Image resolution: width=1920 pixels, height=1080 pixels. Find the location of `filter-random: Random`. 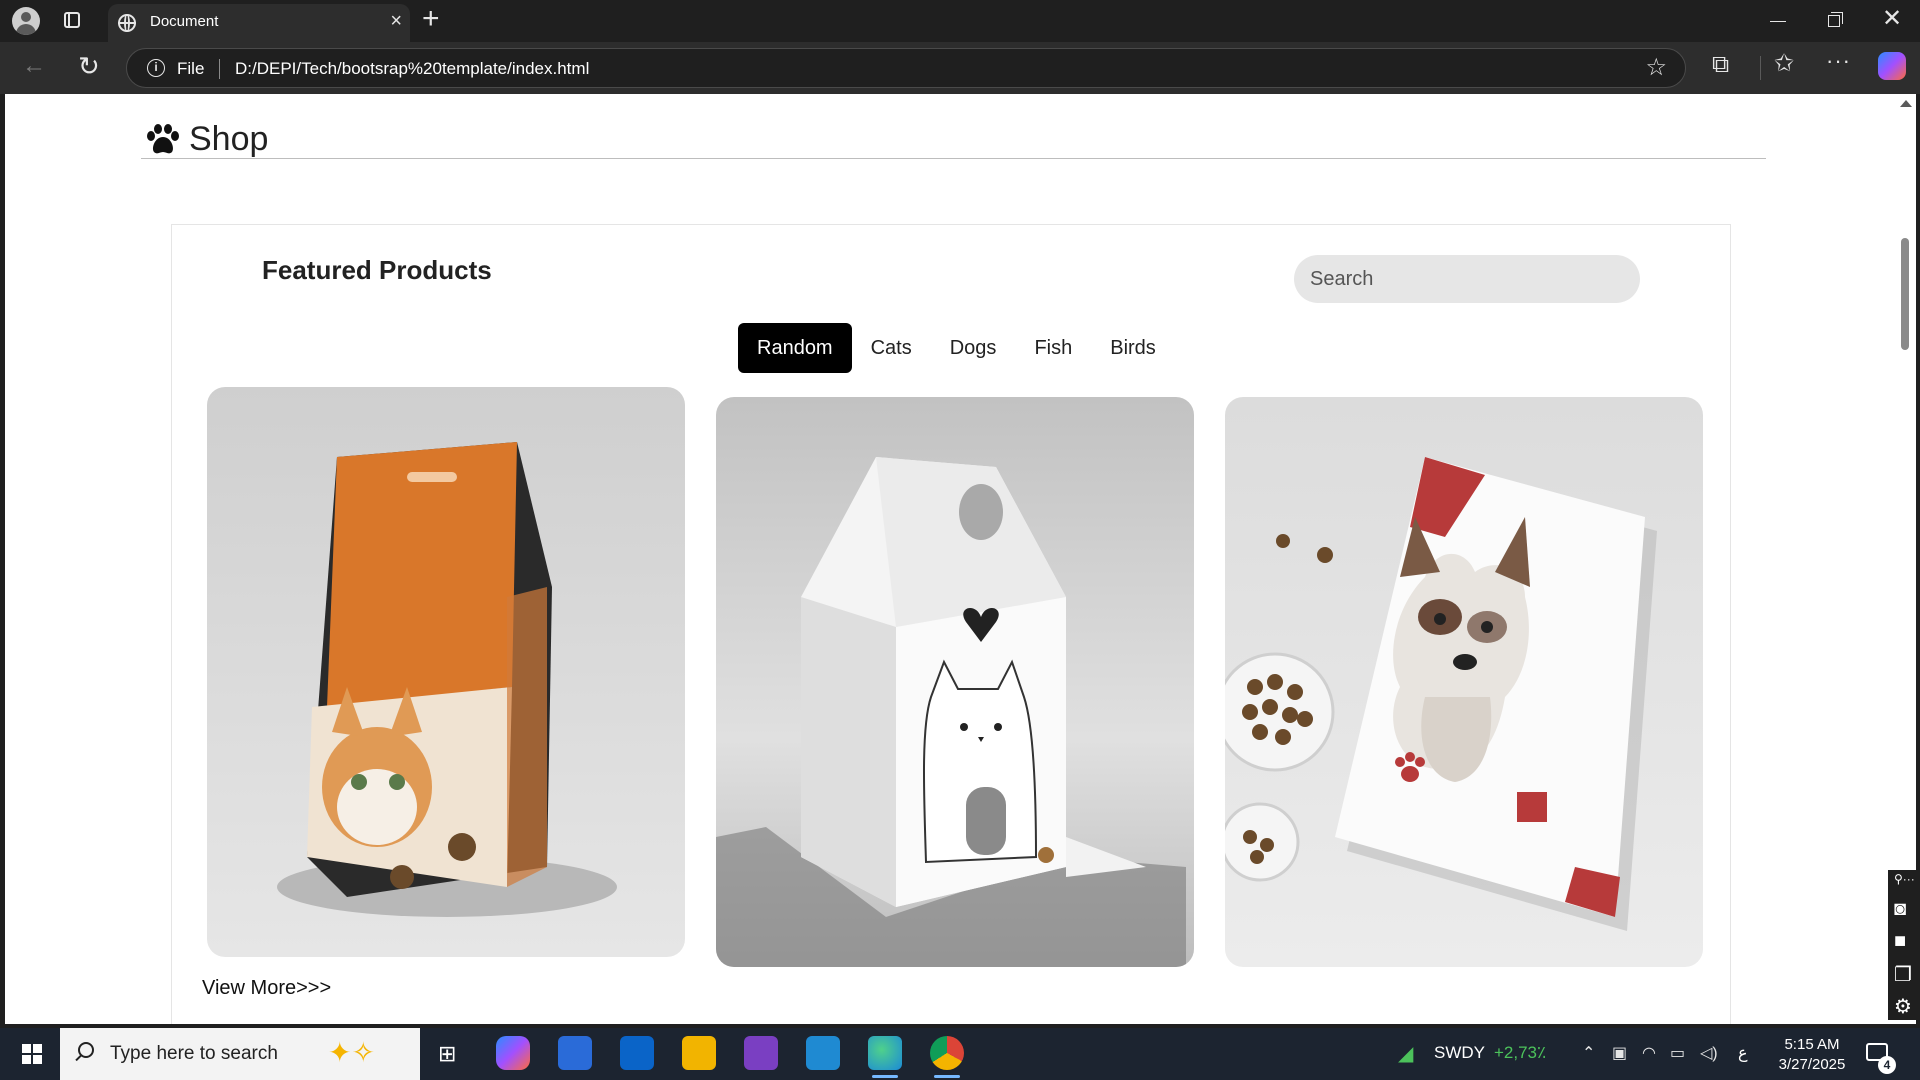

filter-random: Random is located at coordinates (795, 348).